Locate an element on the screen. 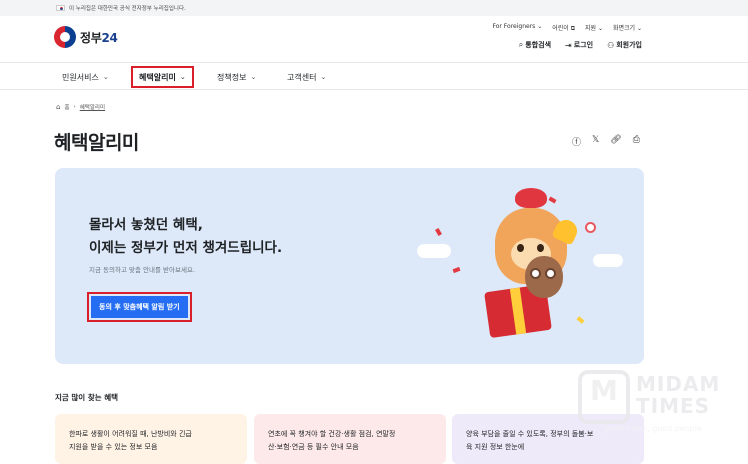 The image size is (748, 464). nav-item-benefit-alert: 혜택알리미 ⌄ is located at coordinates (162, 77).